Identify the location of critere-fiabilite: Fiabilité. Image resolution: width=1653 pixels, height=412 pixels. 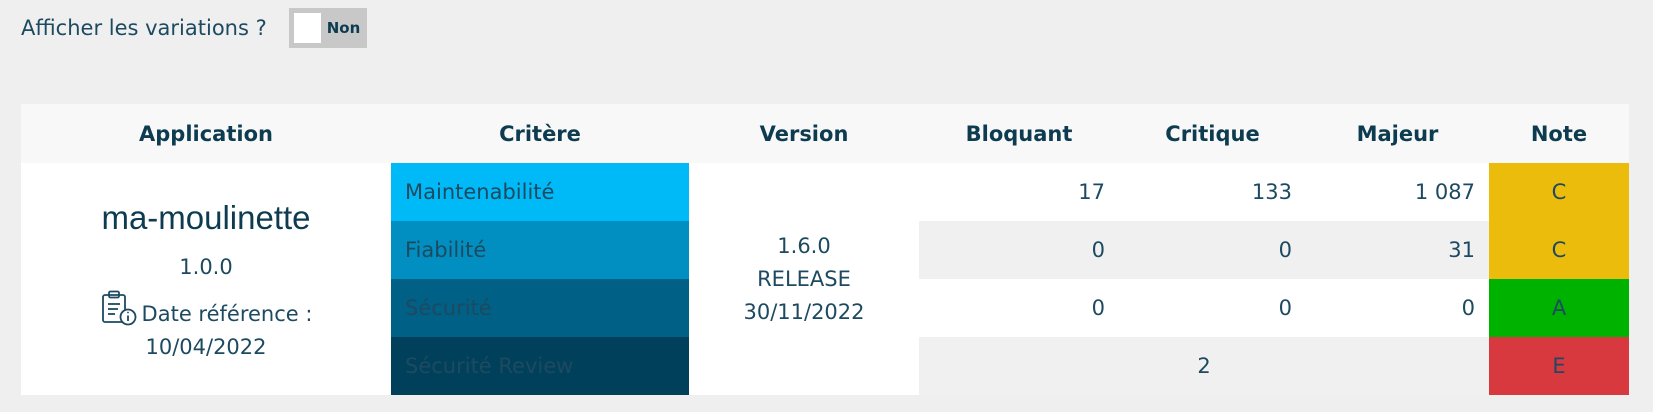
(540, 250).